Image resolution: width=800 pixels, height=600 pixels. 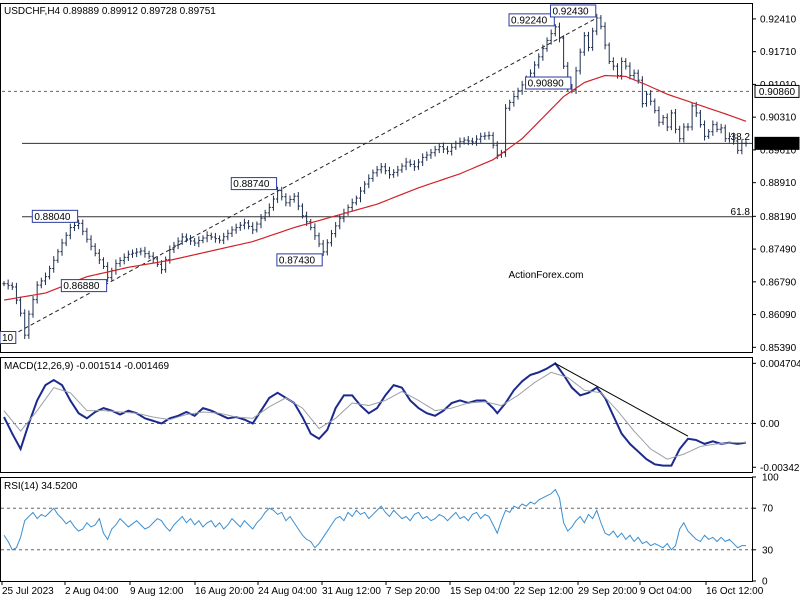 I want to click on annotation-text: 0.92430, so click(x=570, y=11).